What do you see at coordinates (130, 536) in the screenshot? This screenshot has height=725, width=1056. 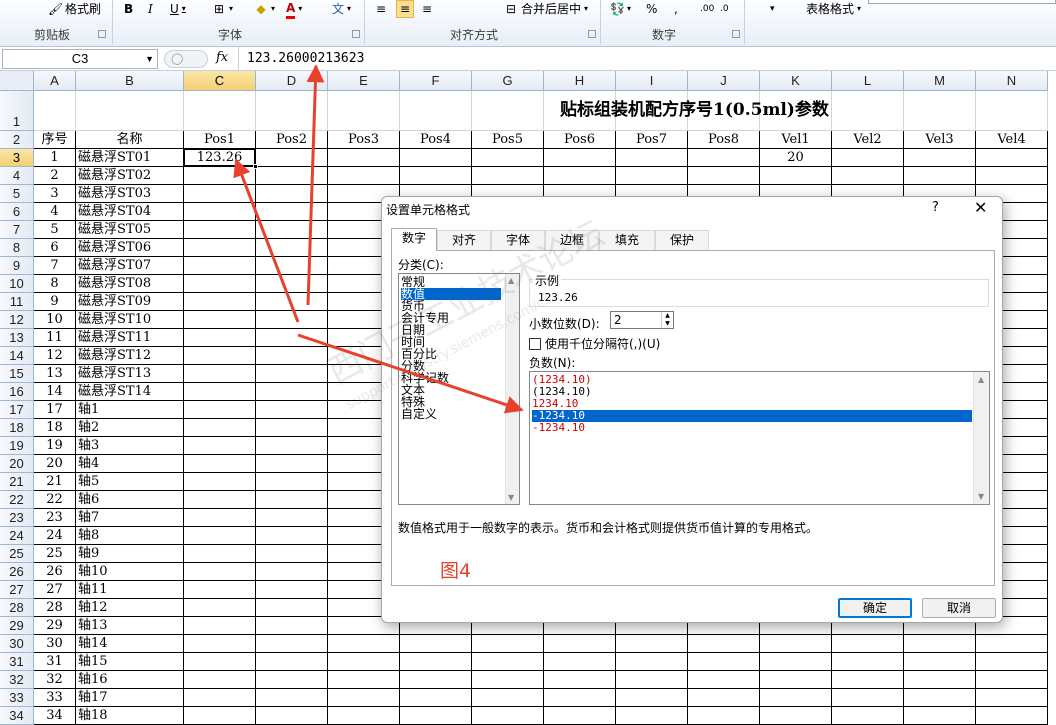 I see `cell-b24: 轴8` at bounding box center [130, 536].